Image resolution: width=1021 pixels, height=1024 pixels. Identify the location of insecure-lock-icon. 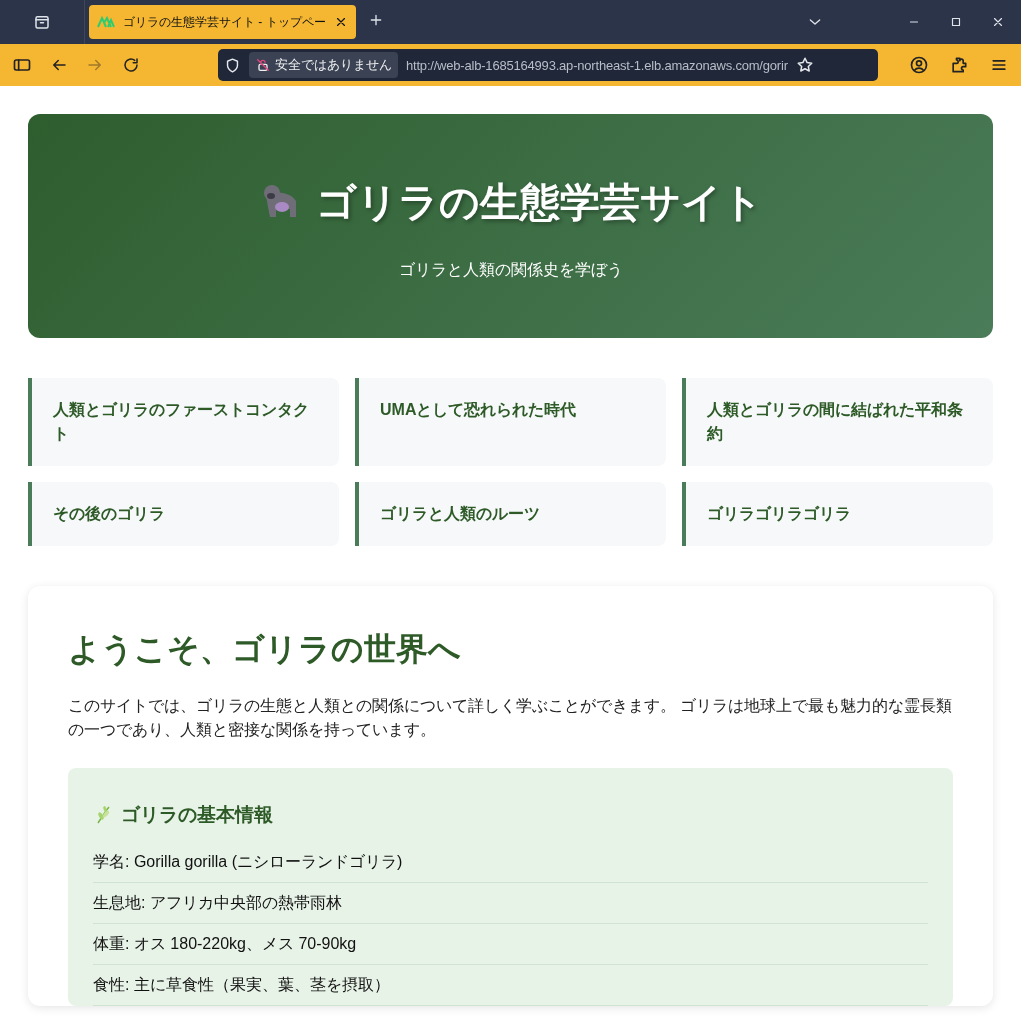
(263, 65).